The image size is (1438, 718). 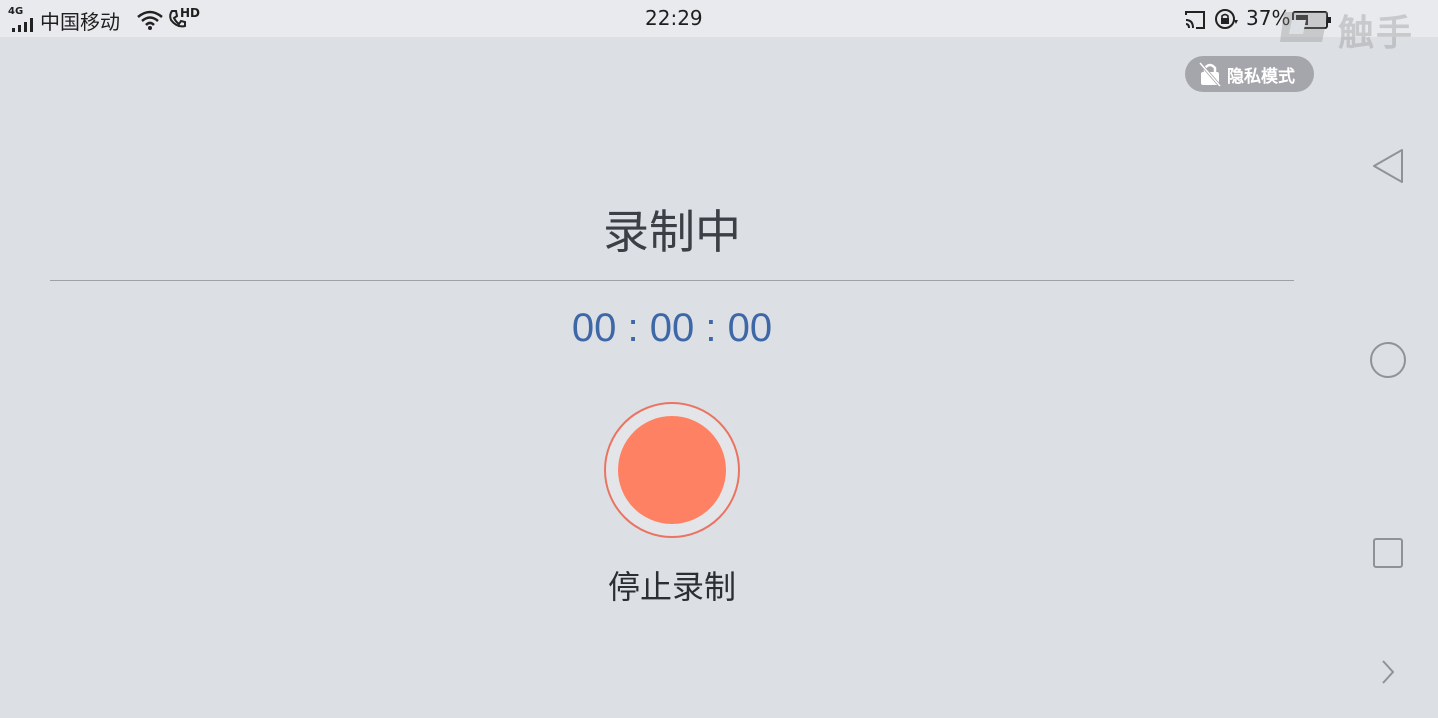 I want to click on divider, so click(x=672, y=280).